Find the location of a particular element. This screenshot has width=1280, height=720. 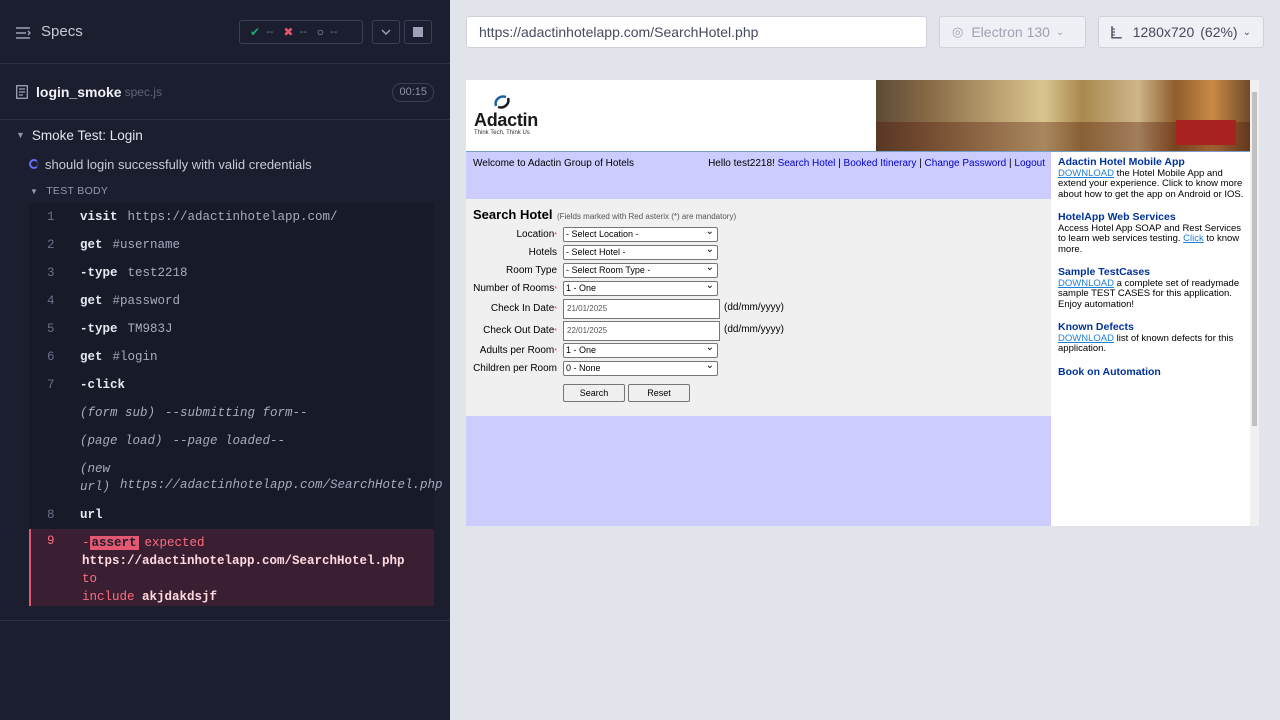

specs-header: Specs ✔ -- ✖ -- ○ -- is located at coordinates (225, 32).